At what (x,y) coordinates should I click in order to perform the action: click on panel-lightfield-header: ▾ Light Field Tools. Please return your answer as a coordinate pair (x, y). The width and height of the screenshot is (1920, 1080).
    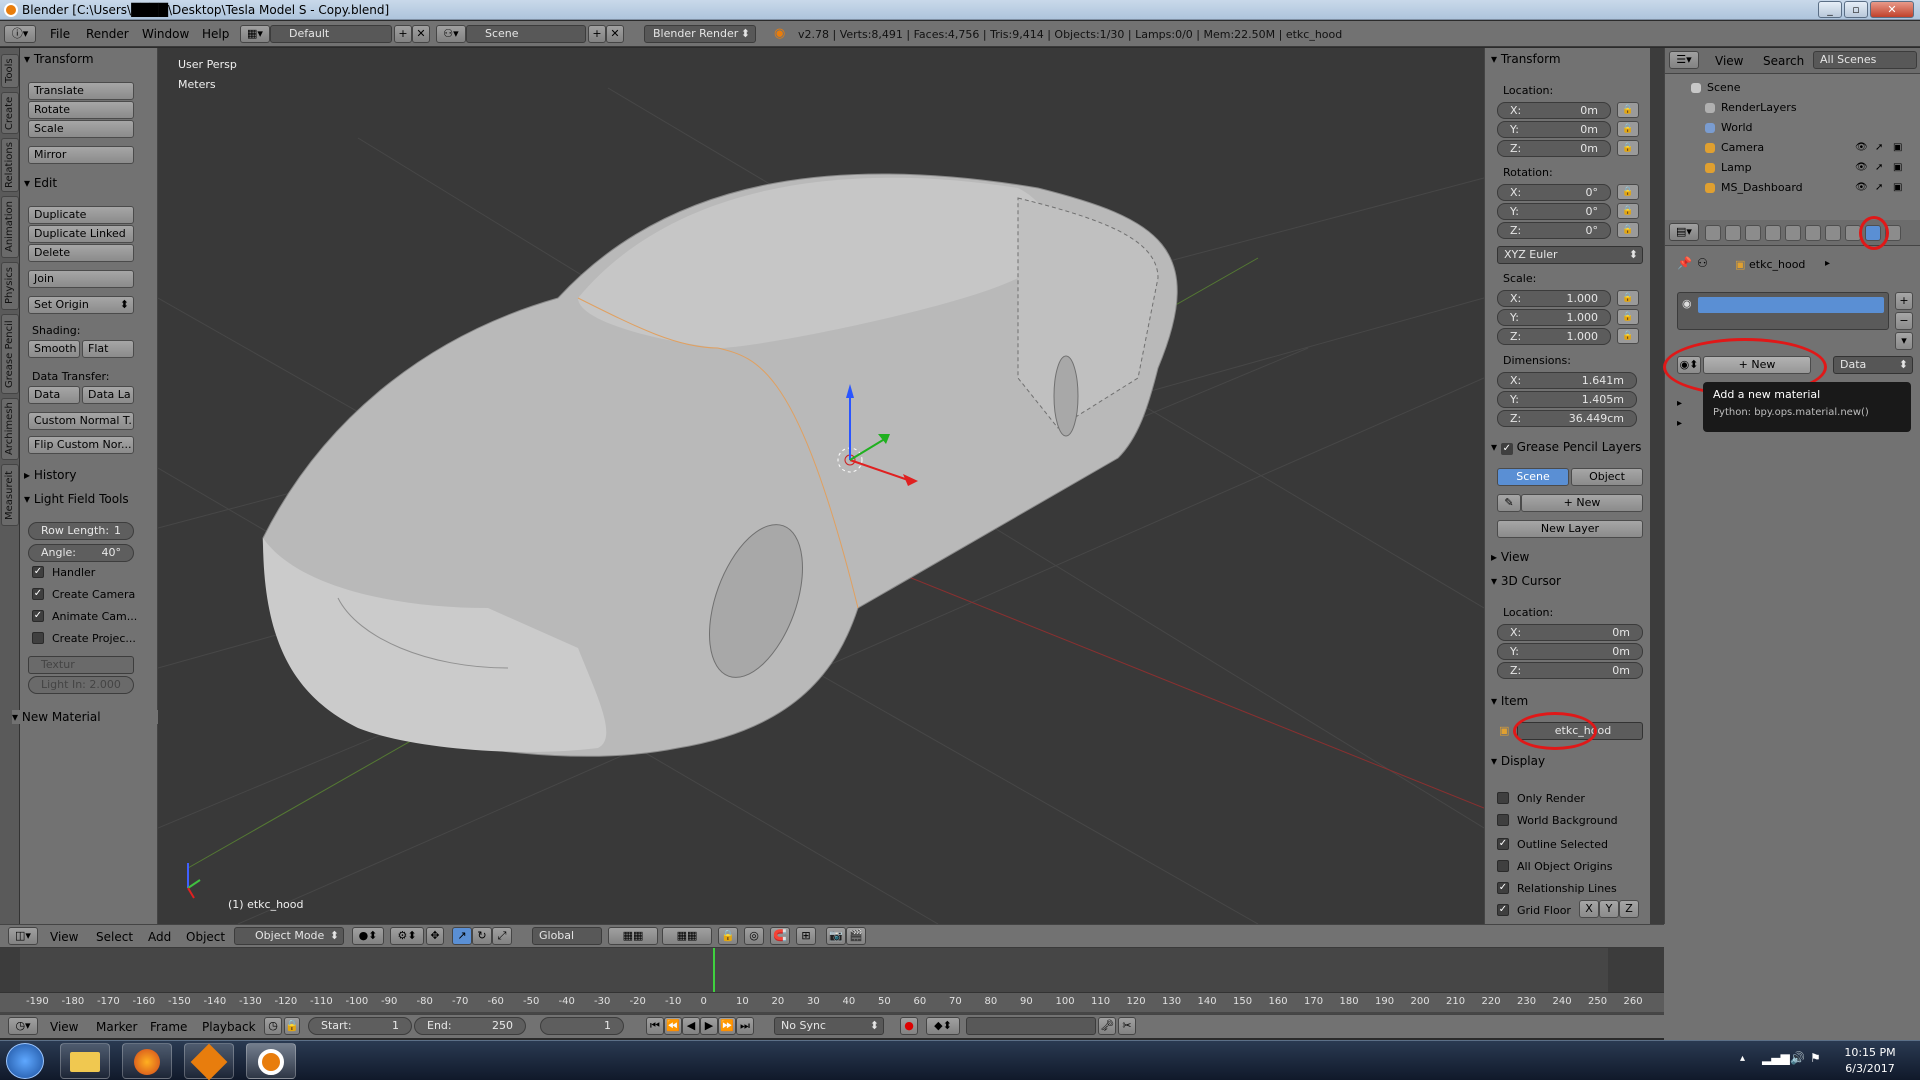
    Looking at the image, I should click on (76, 499).